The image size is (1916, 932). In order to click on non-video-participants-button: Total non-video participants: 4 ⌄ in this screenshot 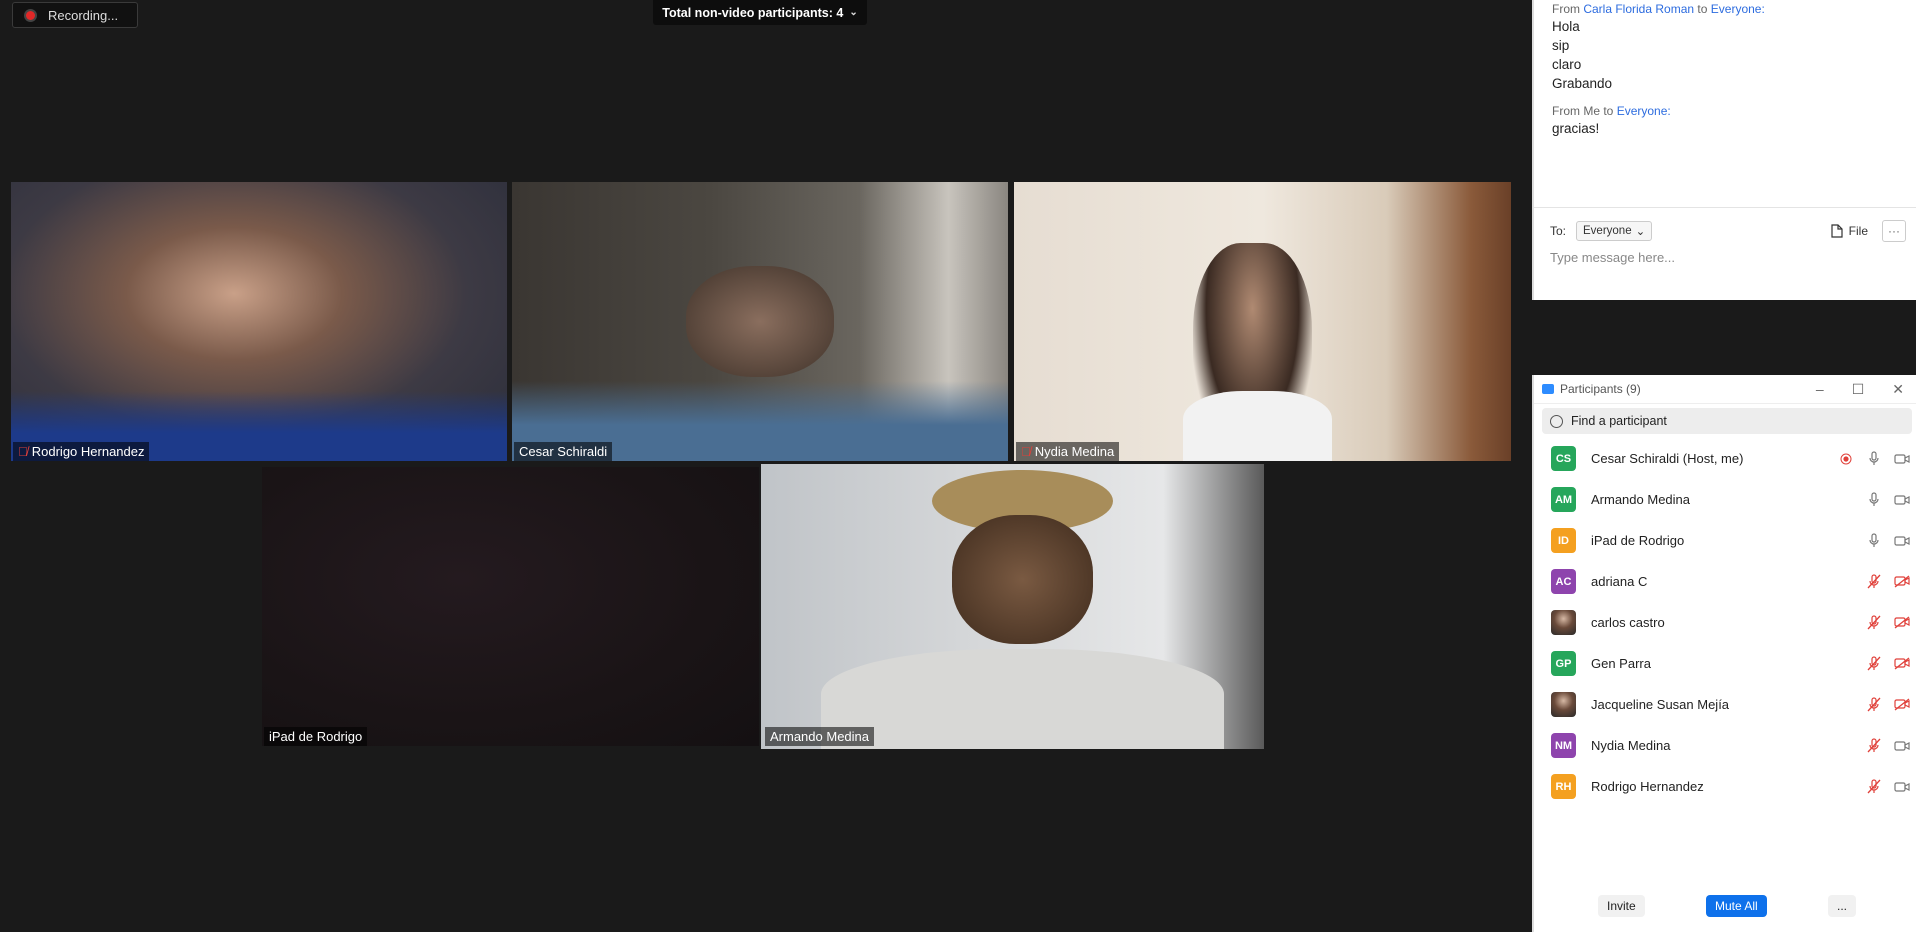, I will do `click(760, 12)`.